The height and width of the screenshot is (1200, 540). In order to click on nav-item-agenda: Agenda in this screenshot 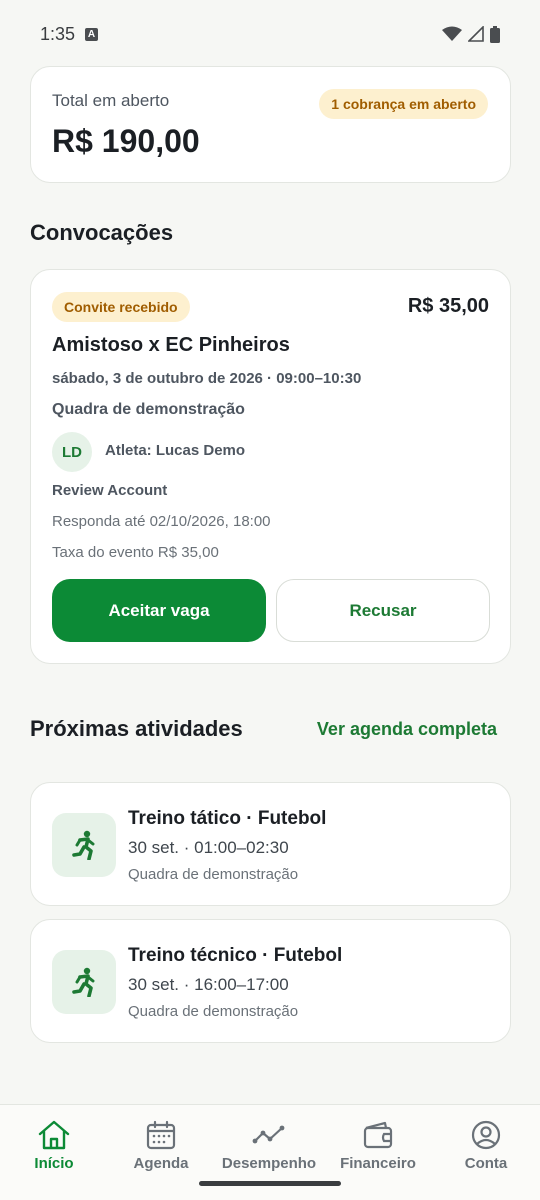, I will do `click(161, 1145)`.